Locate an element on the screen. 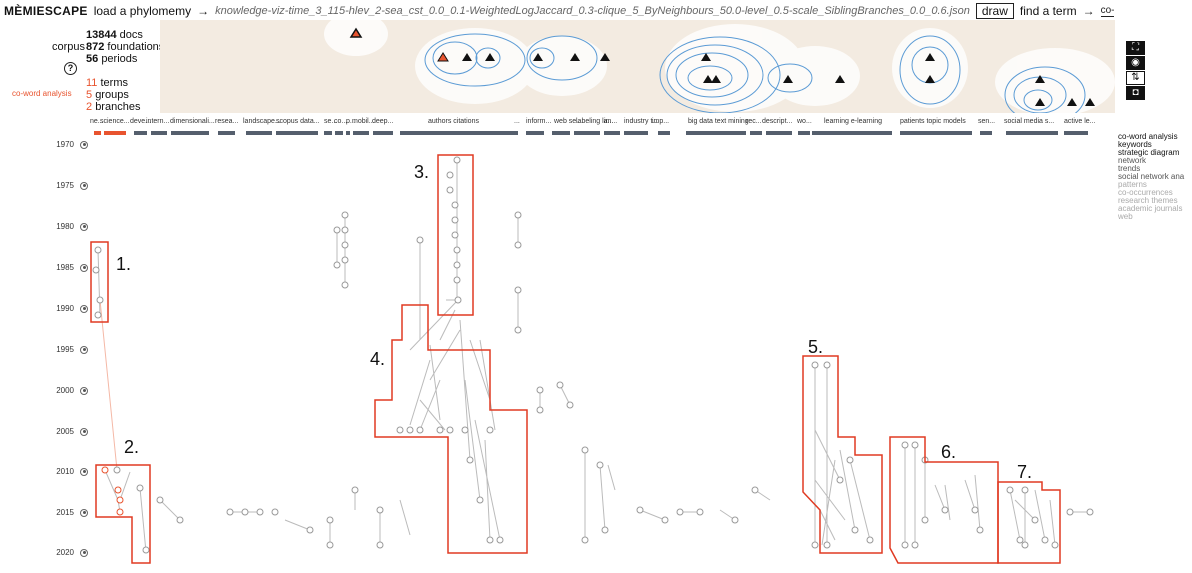 The width and height of the screenshot is (1192, 573). callout-7: 7. is located at coordinates (1025, 472).